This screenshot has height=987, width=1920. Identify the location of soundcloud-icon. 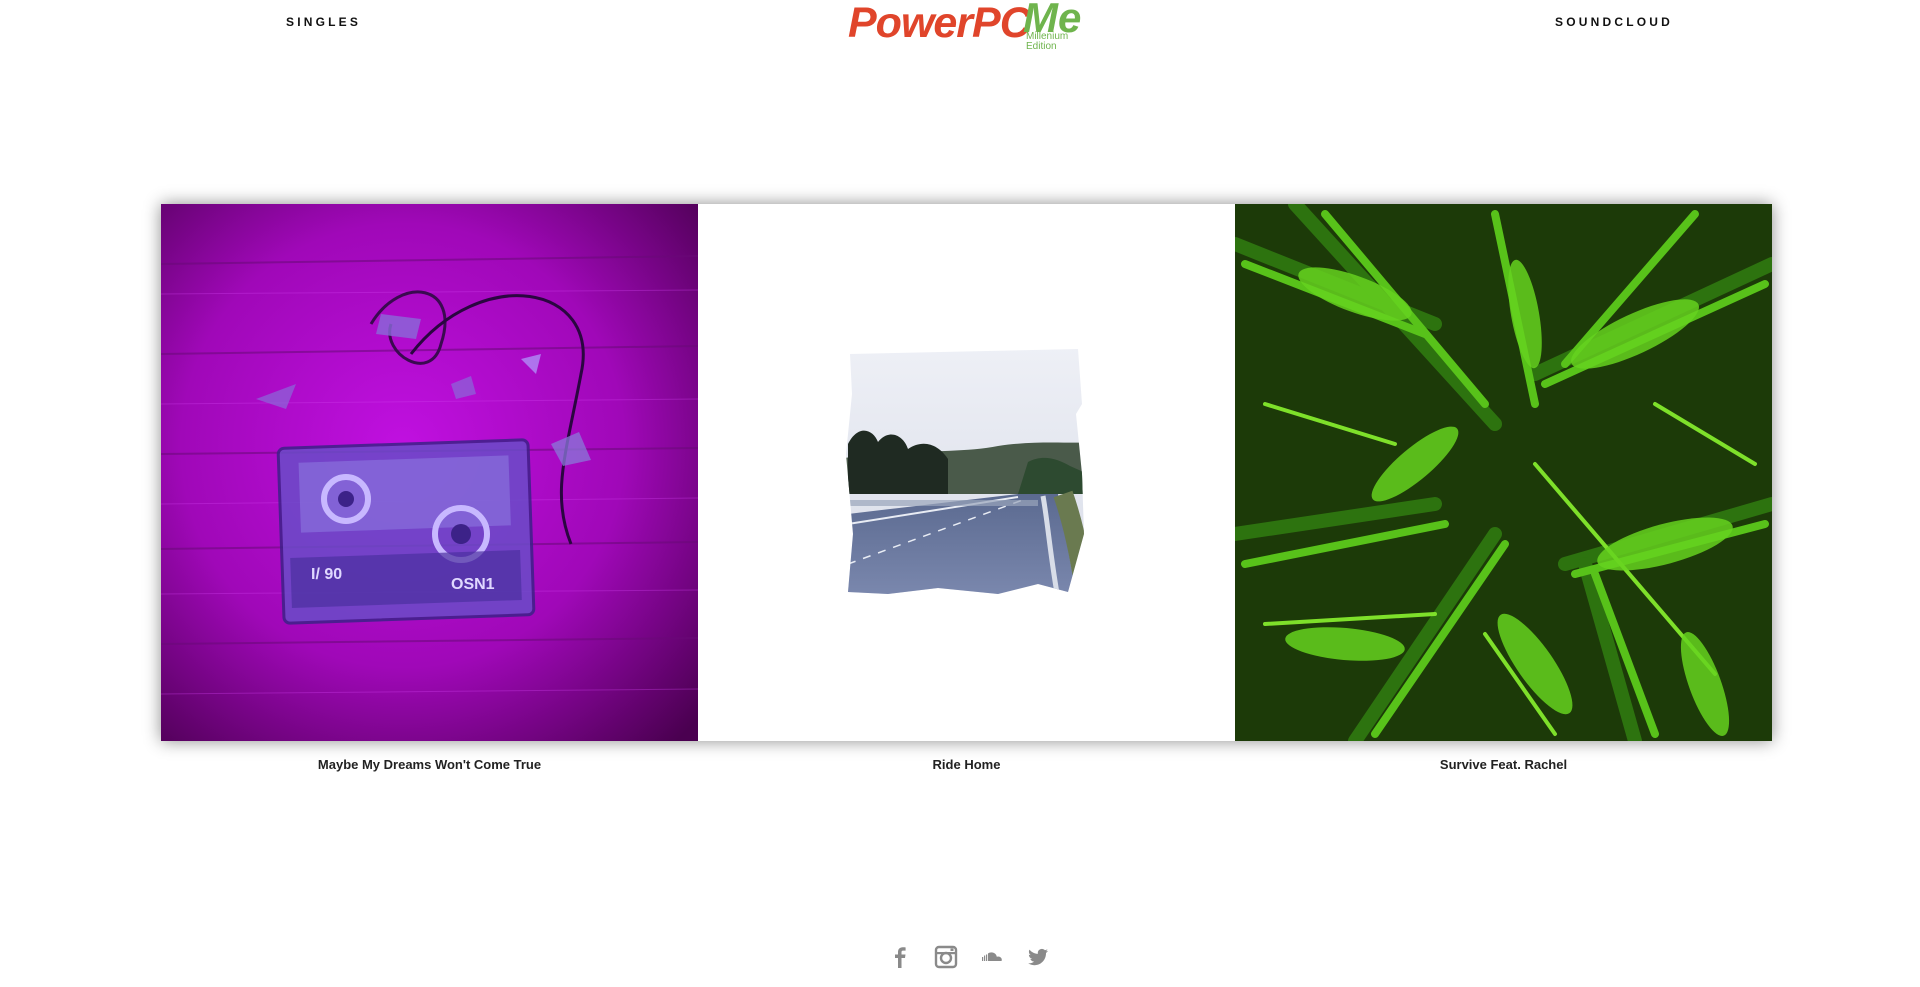
(992, 957).